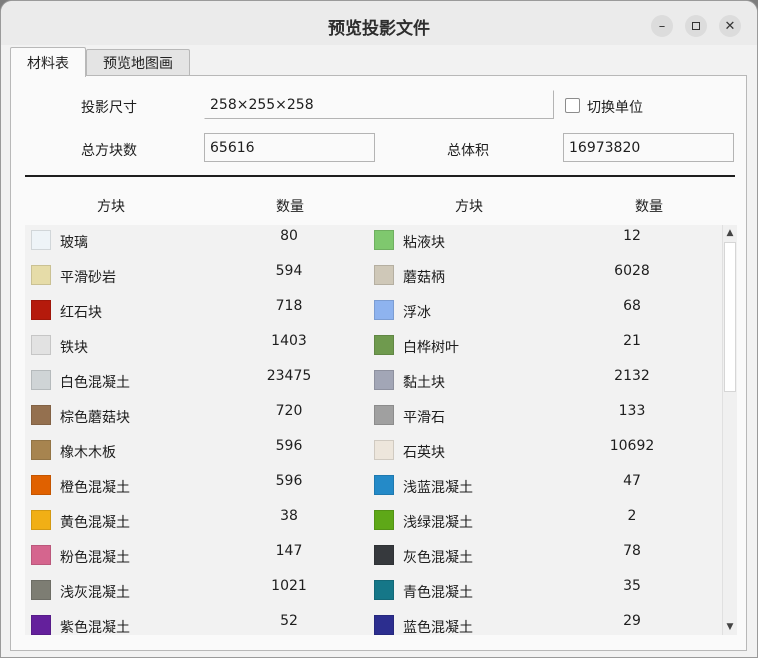 This screenshot has width=758, height=658. I want to click on divider, so click(380, 176).